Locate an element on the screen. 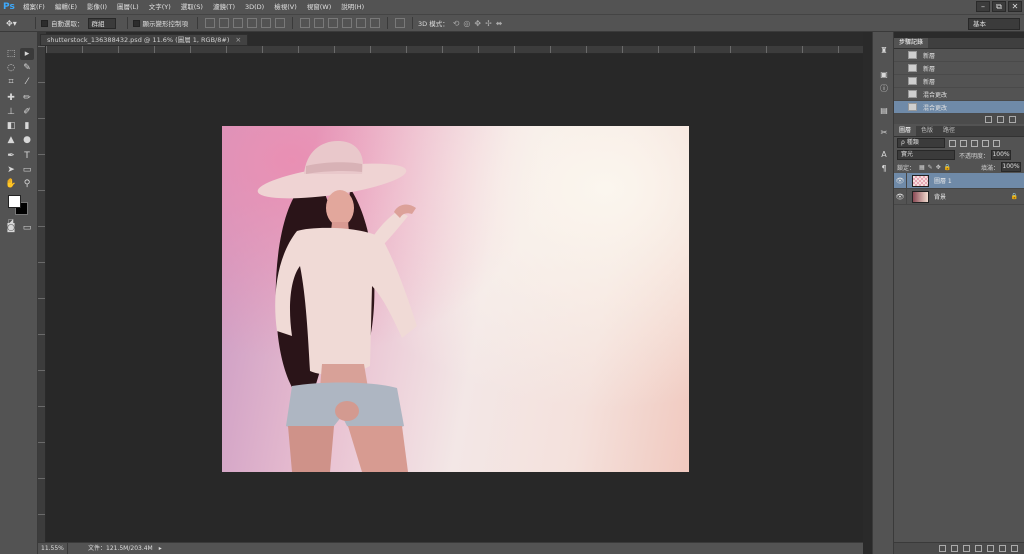 This screenshot has height=554, width=1024. shape-tool-icon: ▭ is located at coordinates (27, 170).